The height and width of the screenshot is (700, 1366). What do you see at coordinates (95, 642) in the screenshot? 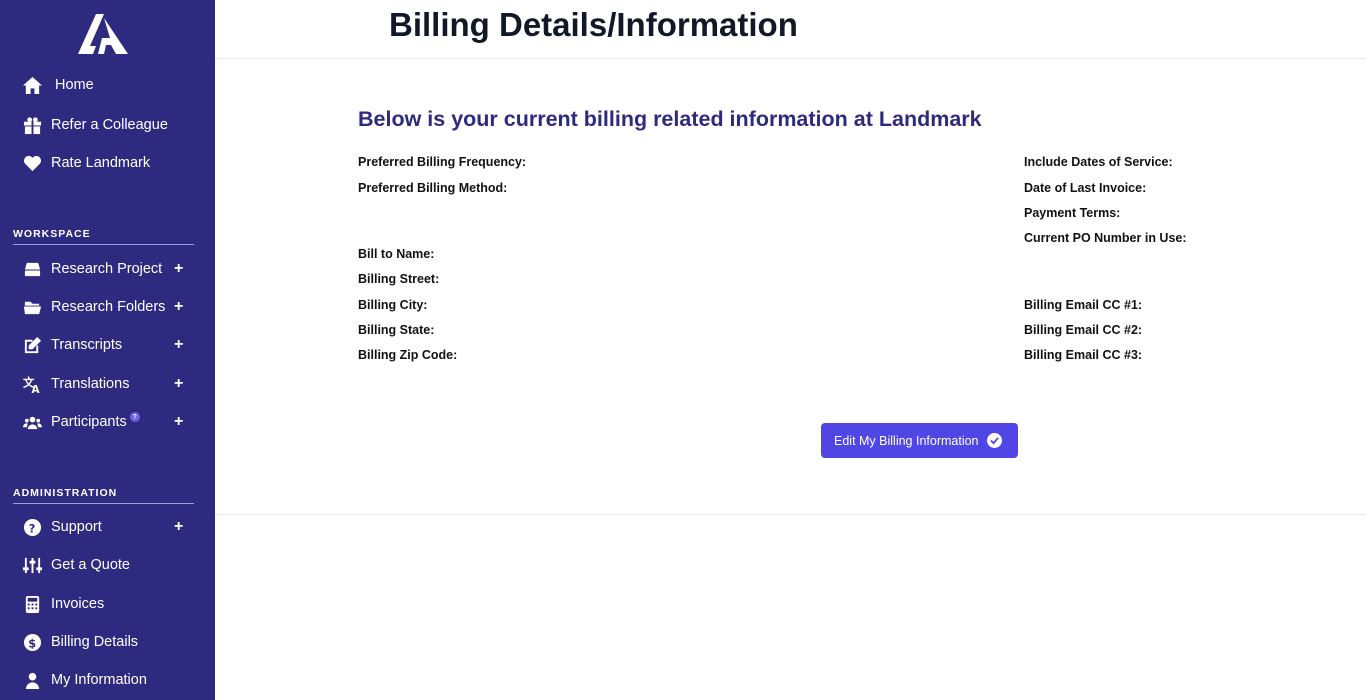
I see `sidebar-item-label: Billing Details` at bounding box center [95, 642].